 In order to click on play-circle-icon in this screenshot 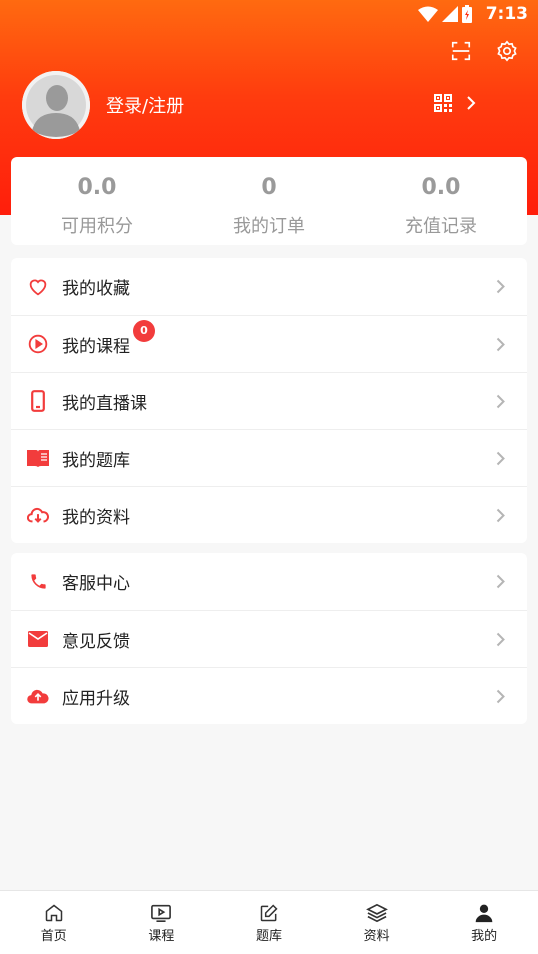, I will do `click(38, 344)`.